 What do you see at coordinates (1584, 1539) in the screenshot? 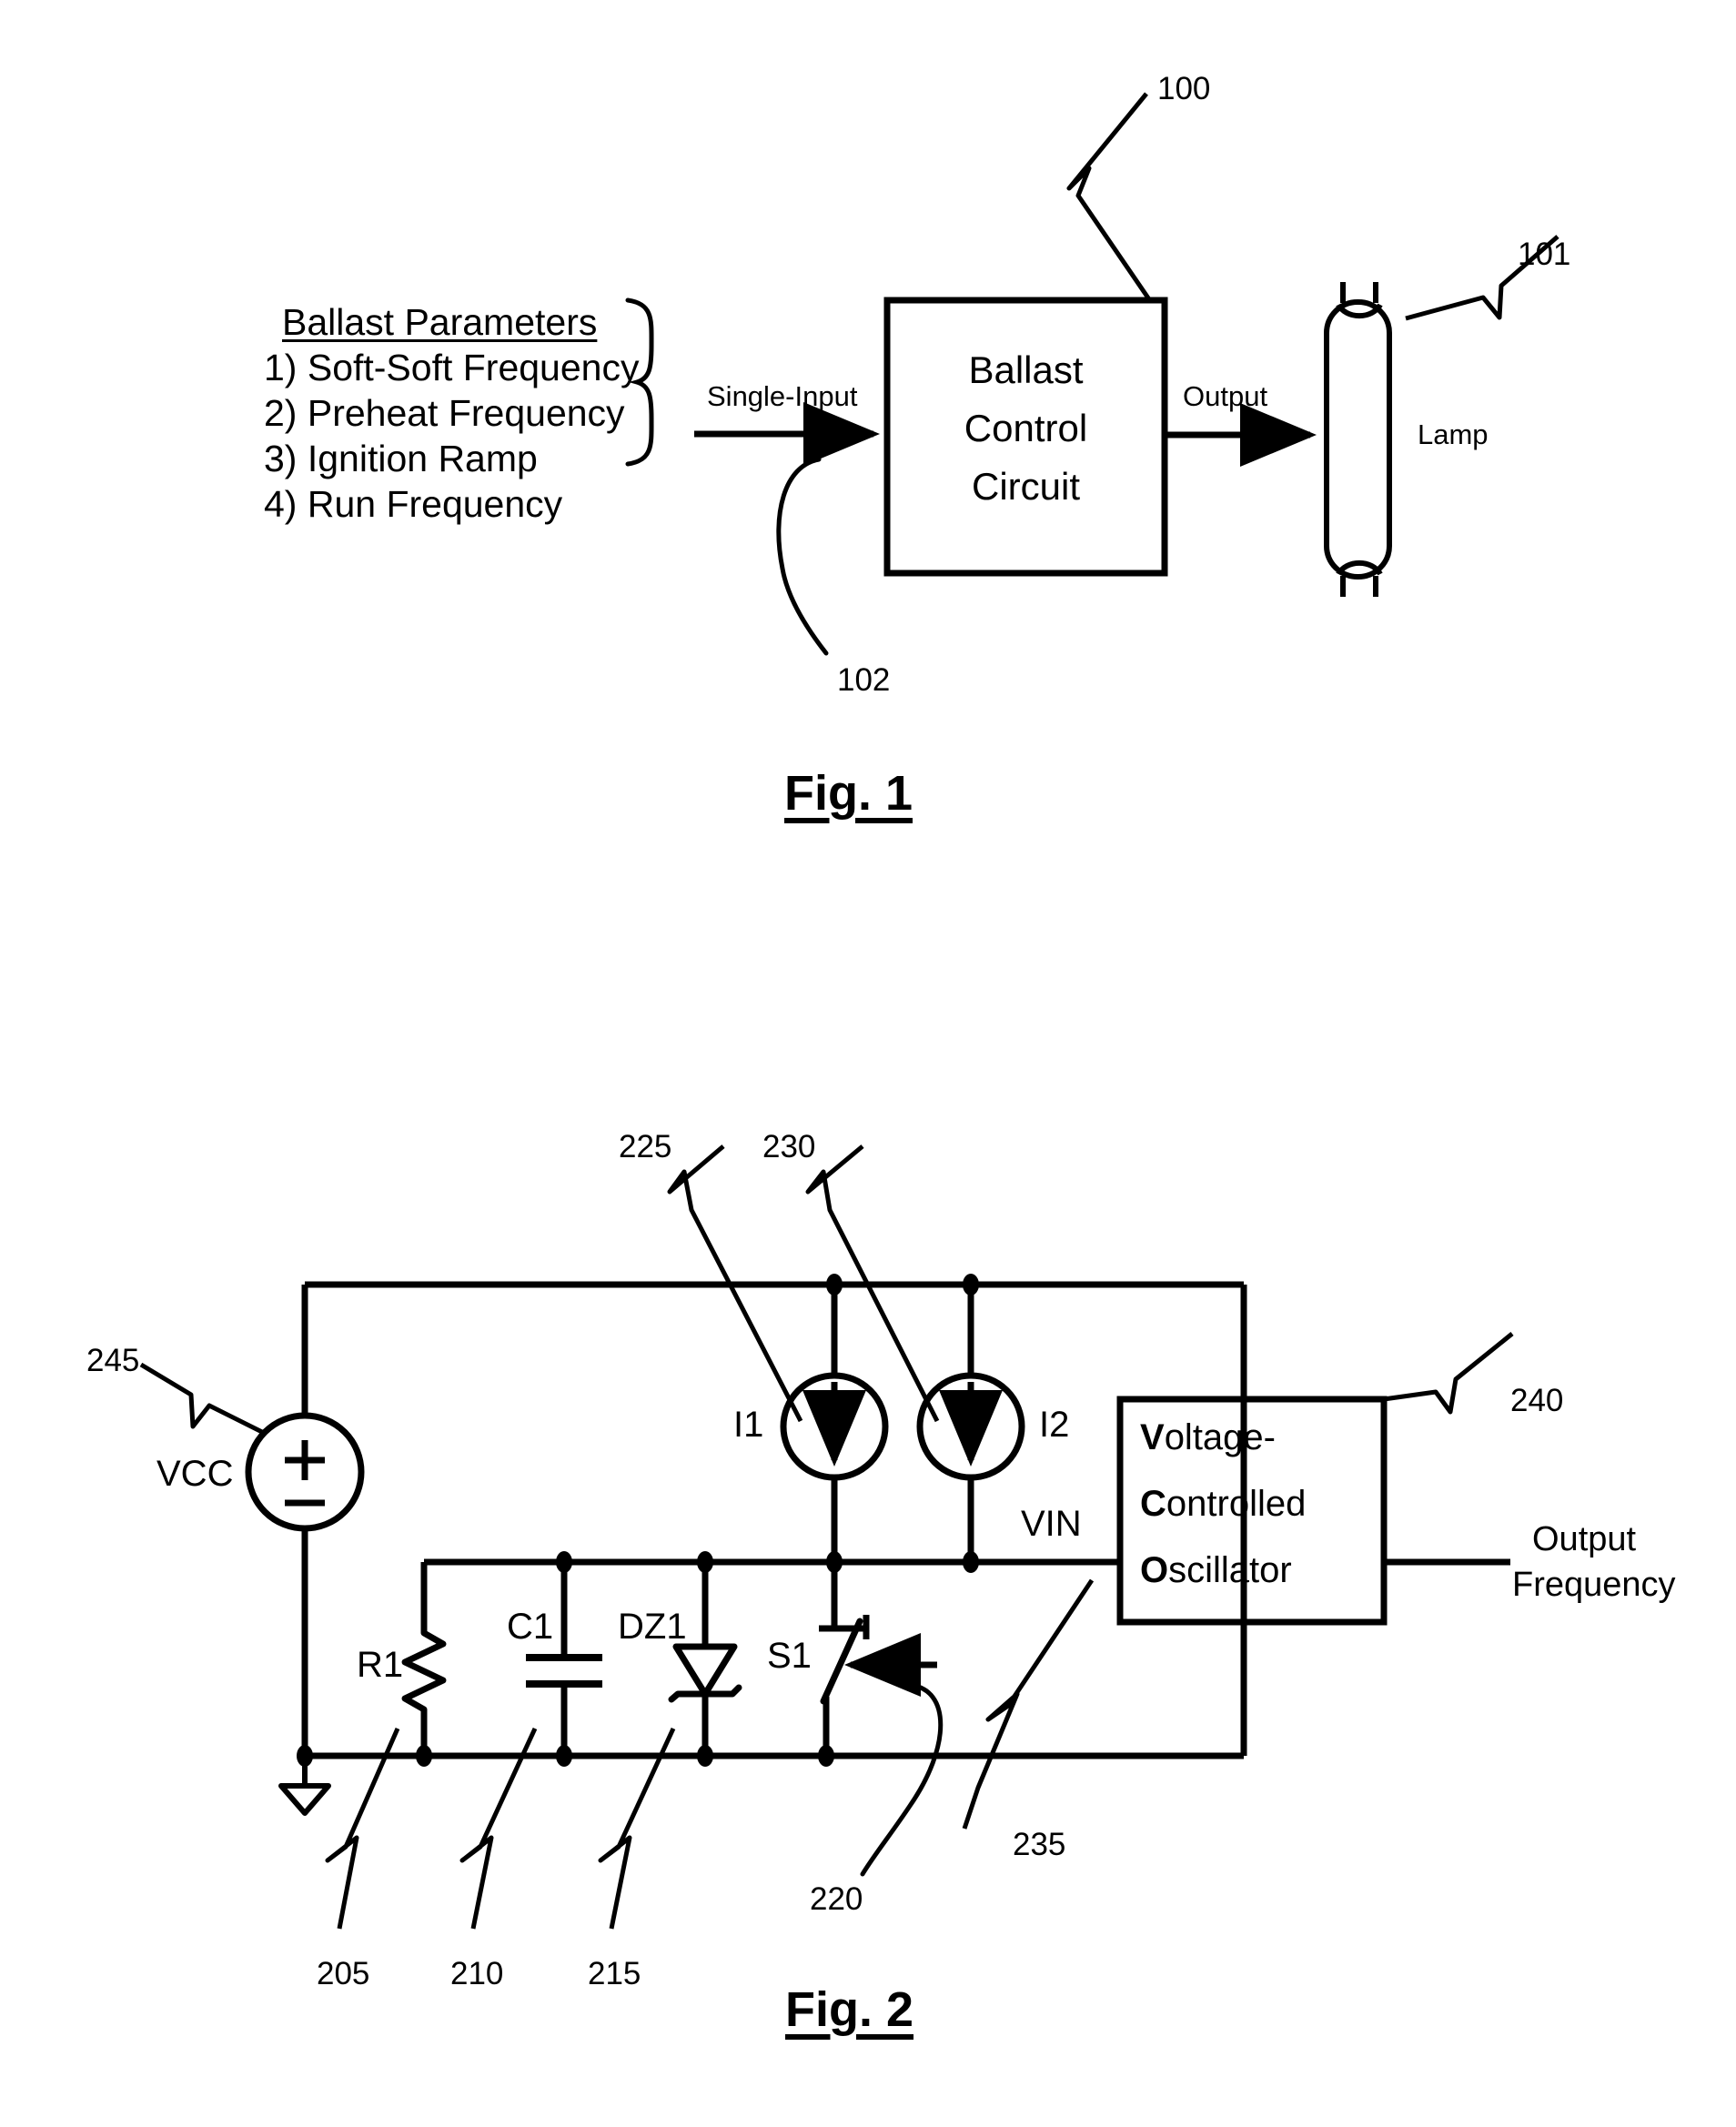
I see `output-frequency-line-1: Output` at bounding box center [1584, 1539].